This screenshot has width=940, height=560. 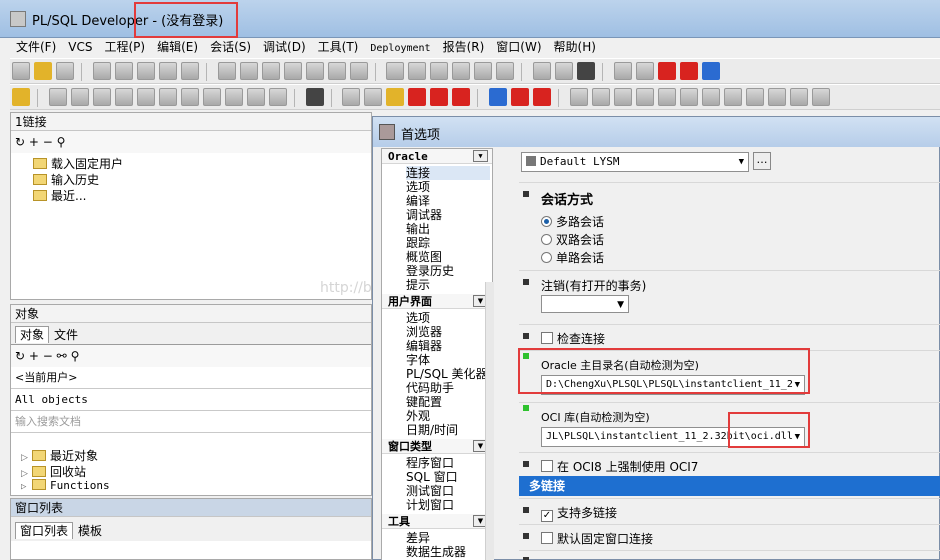 I want to click on comment-icon, so click(x=483, y=71).